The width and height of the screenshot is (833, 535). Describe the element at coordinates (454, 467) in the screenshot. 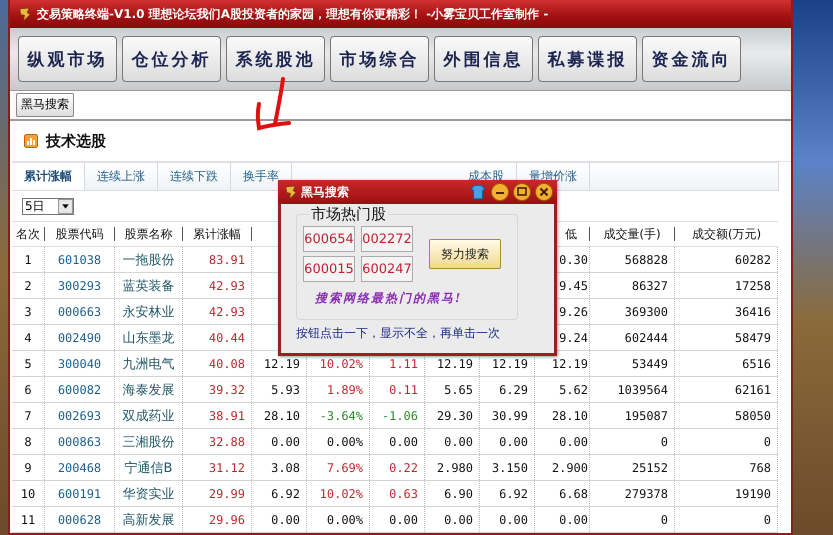

I see `table-cell: 2.980` at that location.